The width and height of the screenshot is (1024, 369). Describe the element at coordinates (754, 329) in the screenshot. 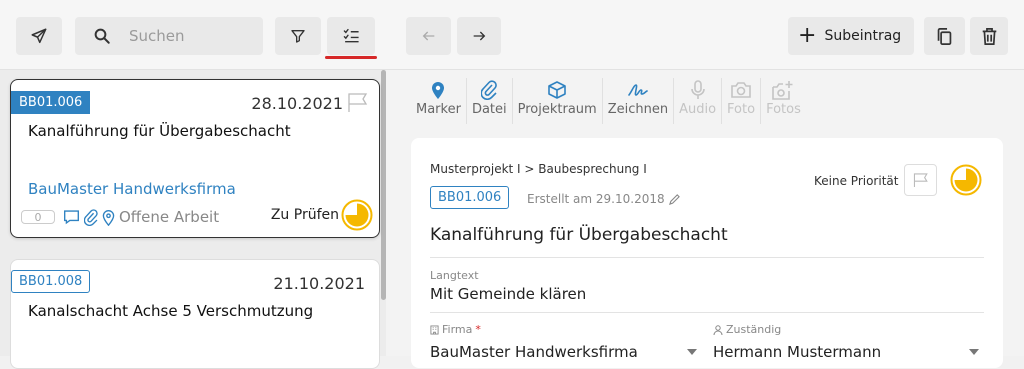

I see `assignee-label: Zuständig` at that location.